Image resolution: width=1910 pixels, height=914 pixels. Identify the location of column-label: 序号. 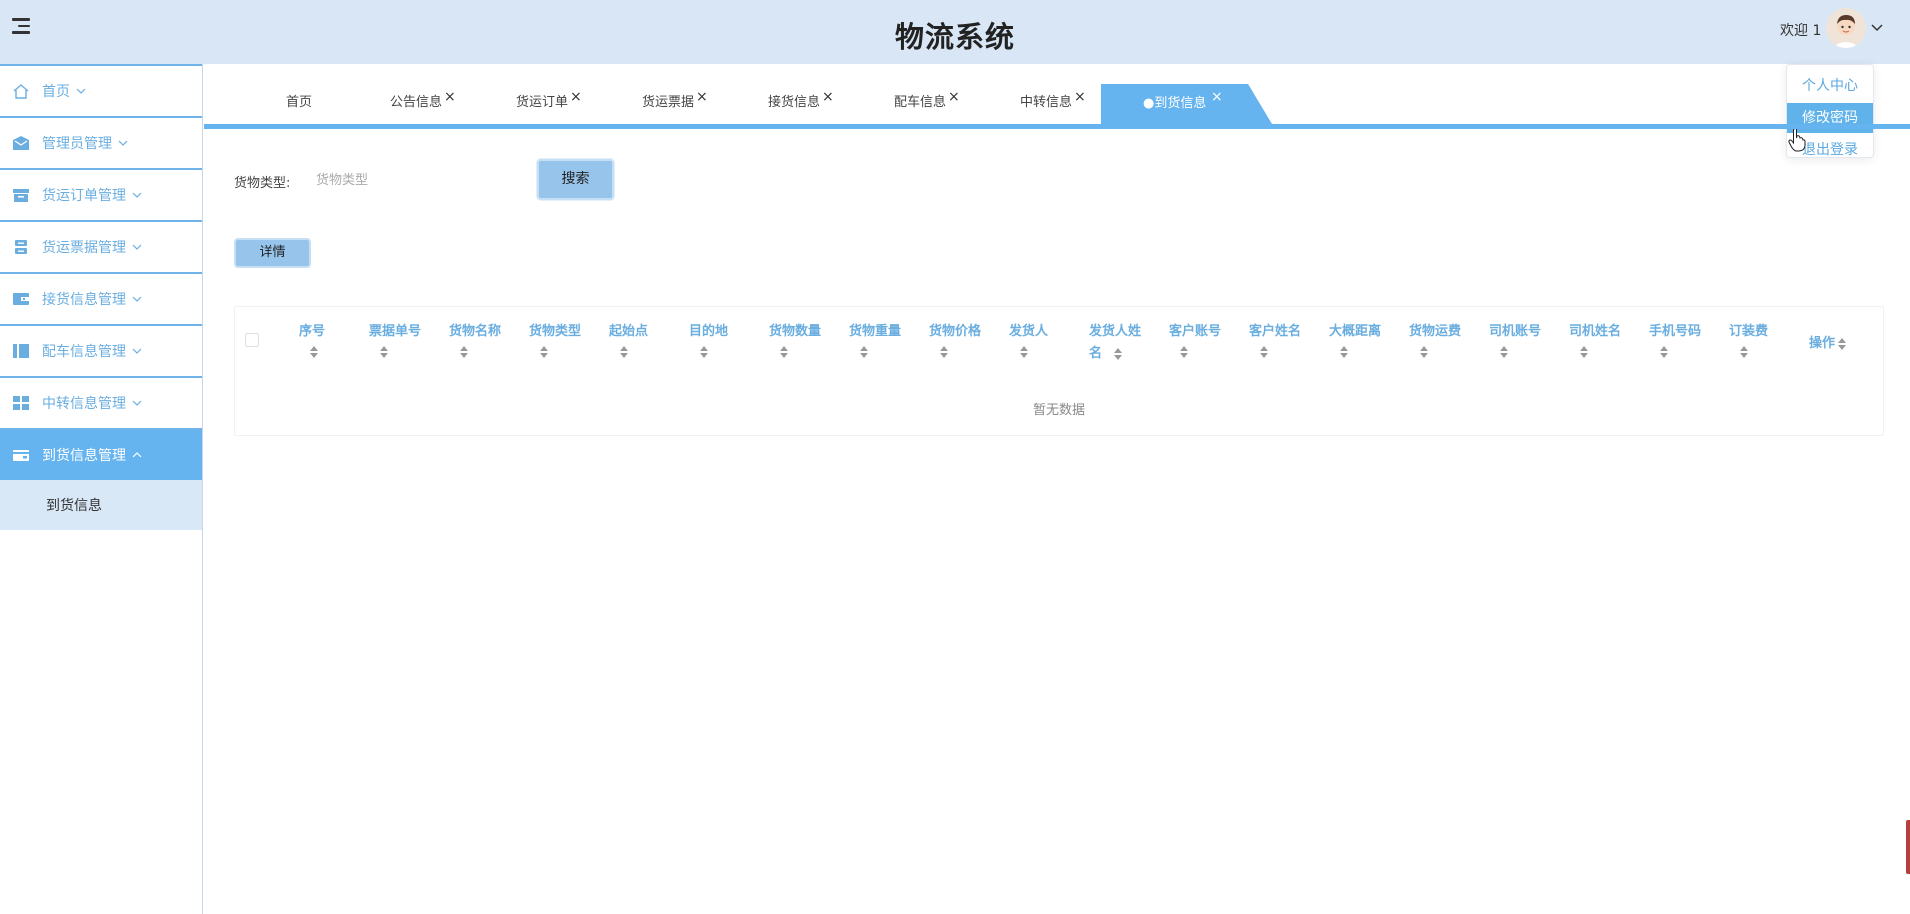
(312, 331).